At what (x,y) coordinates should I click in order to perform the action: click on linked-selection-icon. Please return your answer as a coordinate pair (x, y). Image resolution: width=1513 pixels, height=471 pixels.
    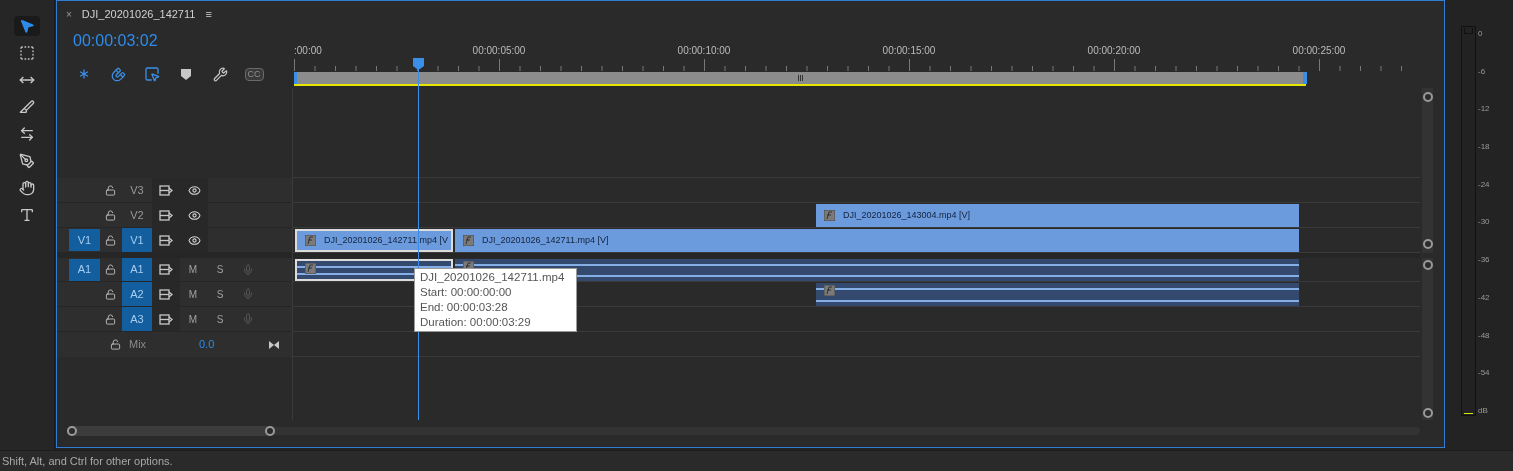
    Looking at the image, I should click on (152, 74).